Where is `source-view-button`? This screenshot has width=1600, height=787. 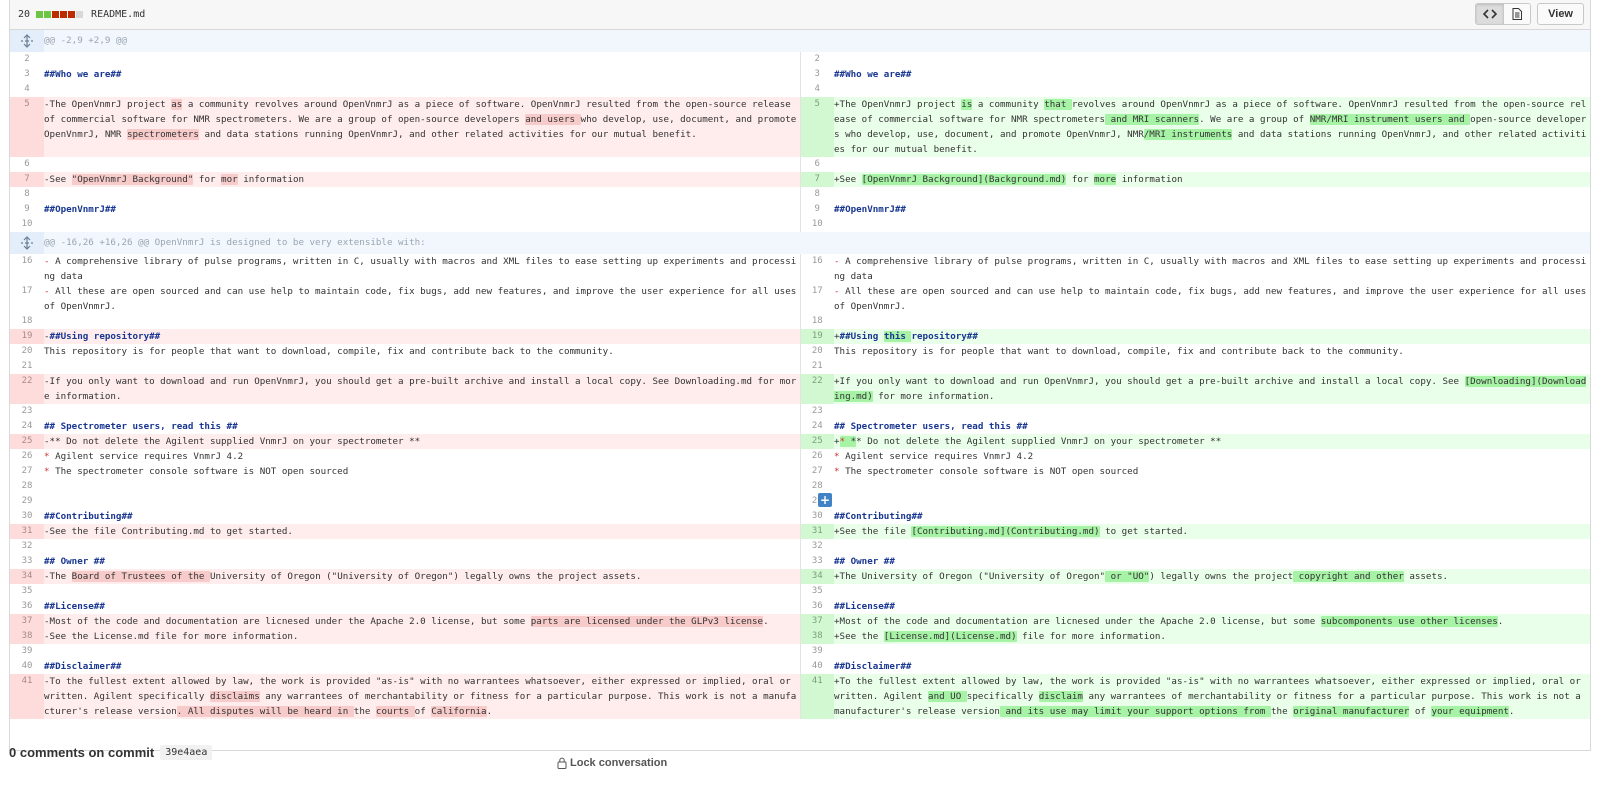
source-view-button is located at coordinates (1490, 14).